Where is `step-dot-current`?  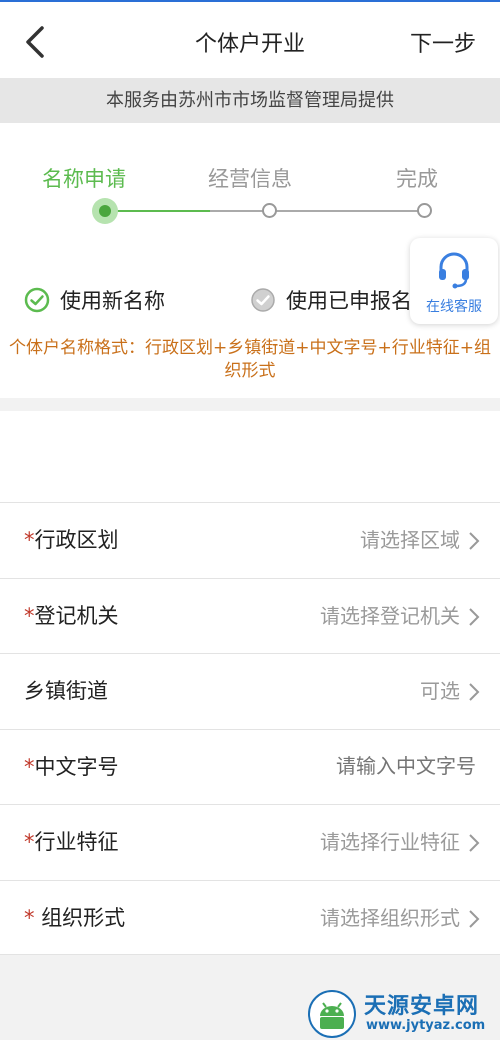 step-dot-current is located at coordinates (105, 211).